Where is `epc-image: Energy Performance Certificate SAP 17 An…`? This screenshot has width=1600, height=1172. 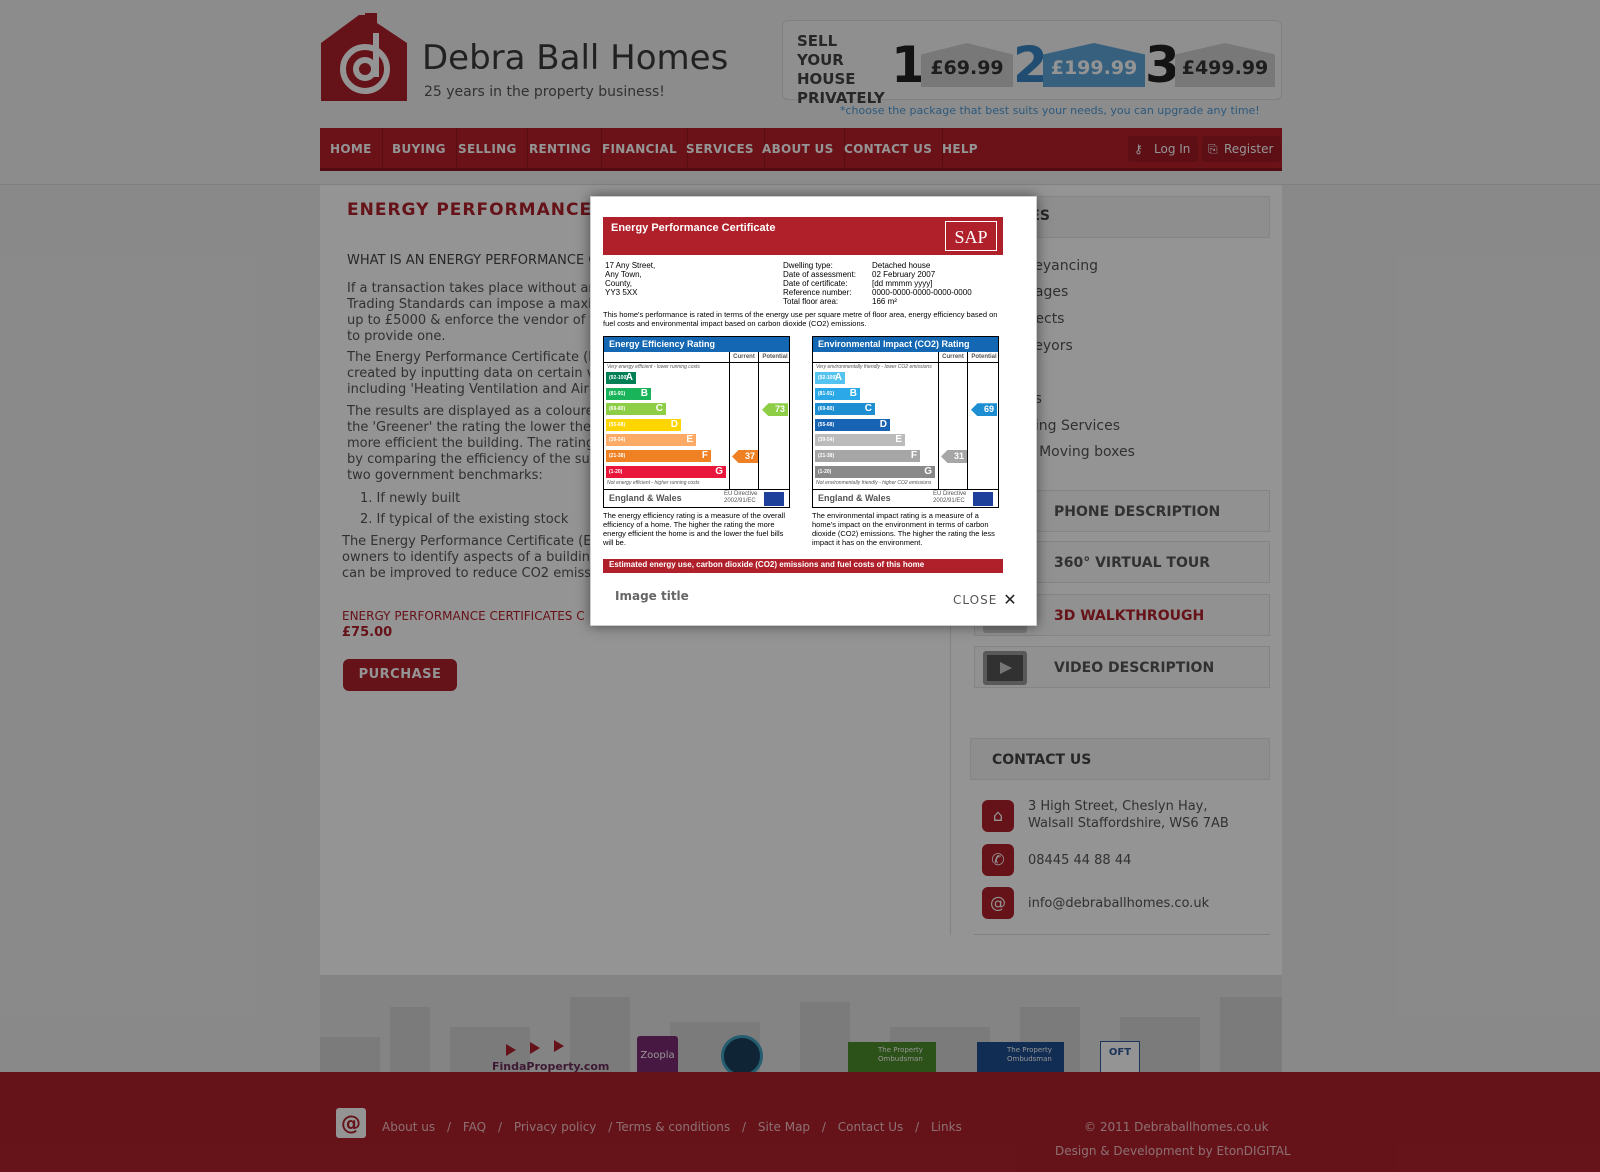
epc-image: Energy Performance Certificate SAP 17 An… is located at coordinates (813, 394).